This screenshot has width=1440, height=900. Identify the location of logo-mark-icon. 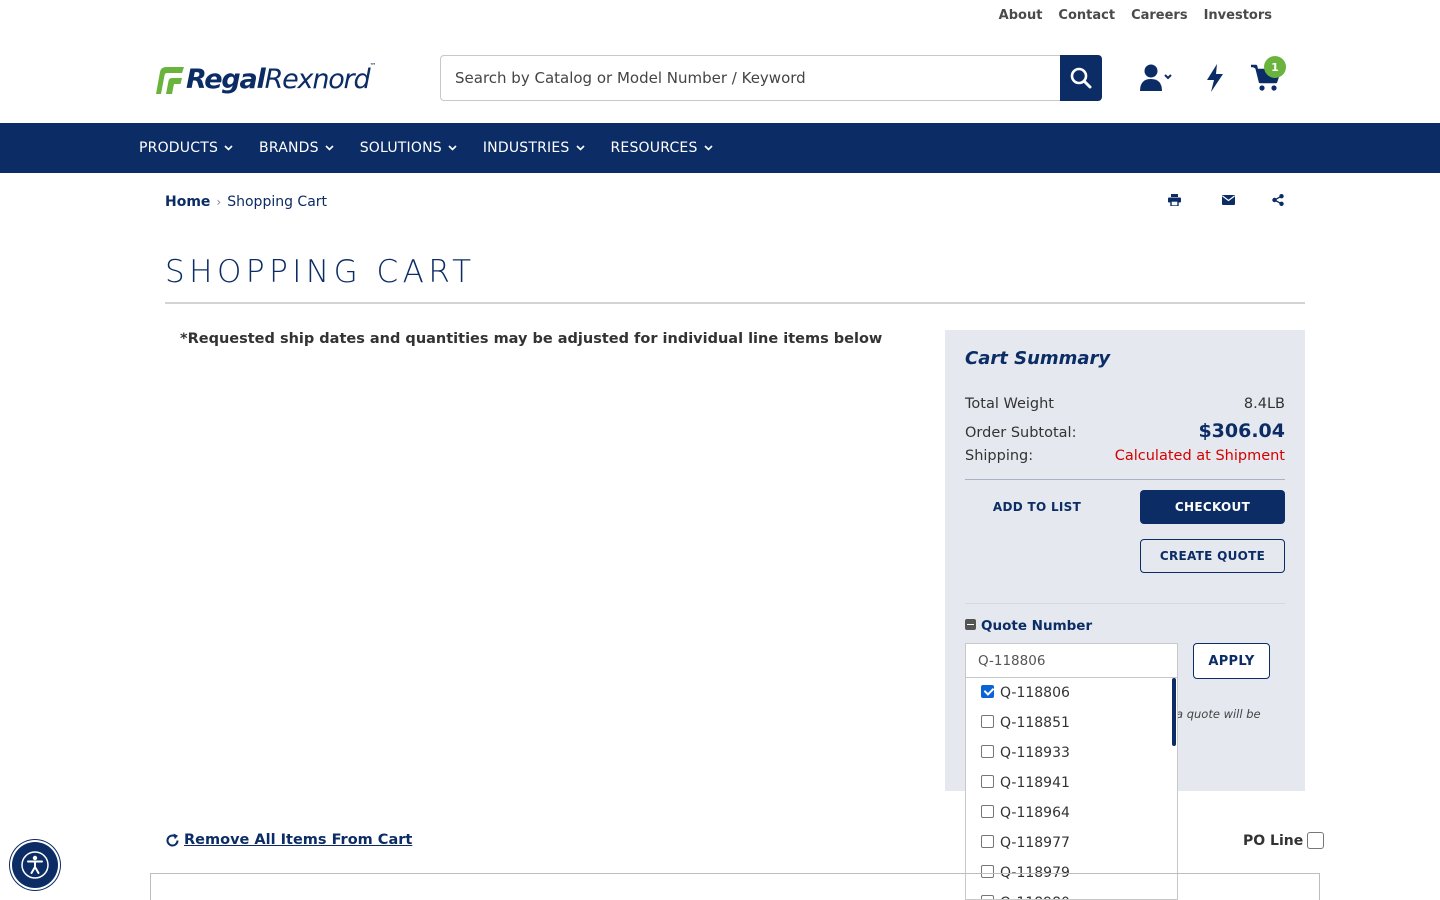
(170, 80).